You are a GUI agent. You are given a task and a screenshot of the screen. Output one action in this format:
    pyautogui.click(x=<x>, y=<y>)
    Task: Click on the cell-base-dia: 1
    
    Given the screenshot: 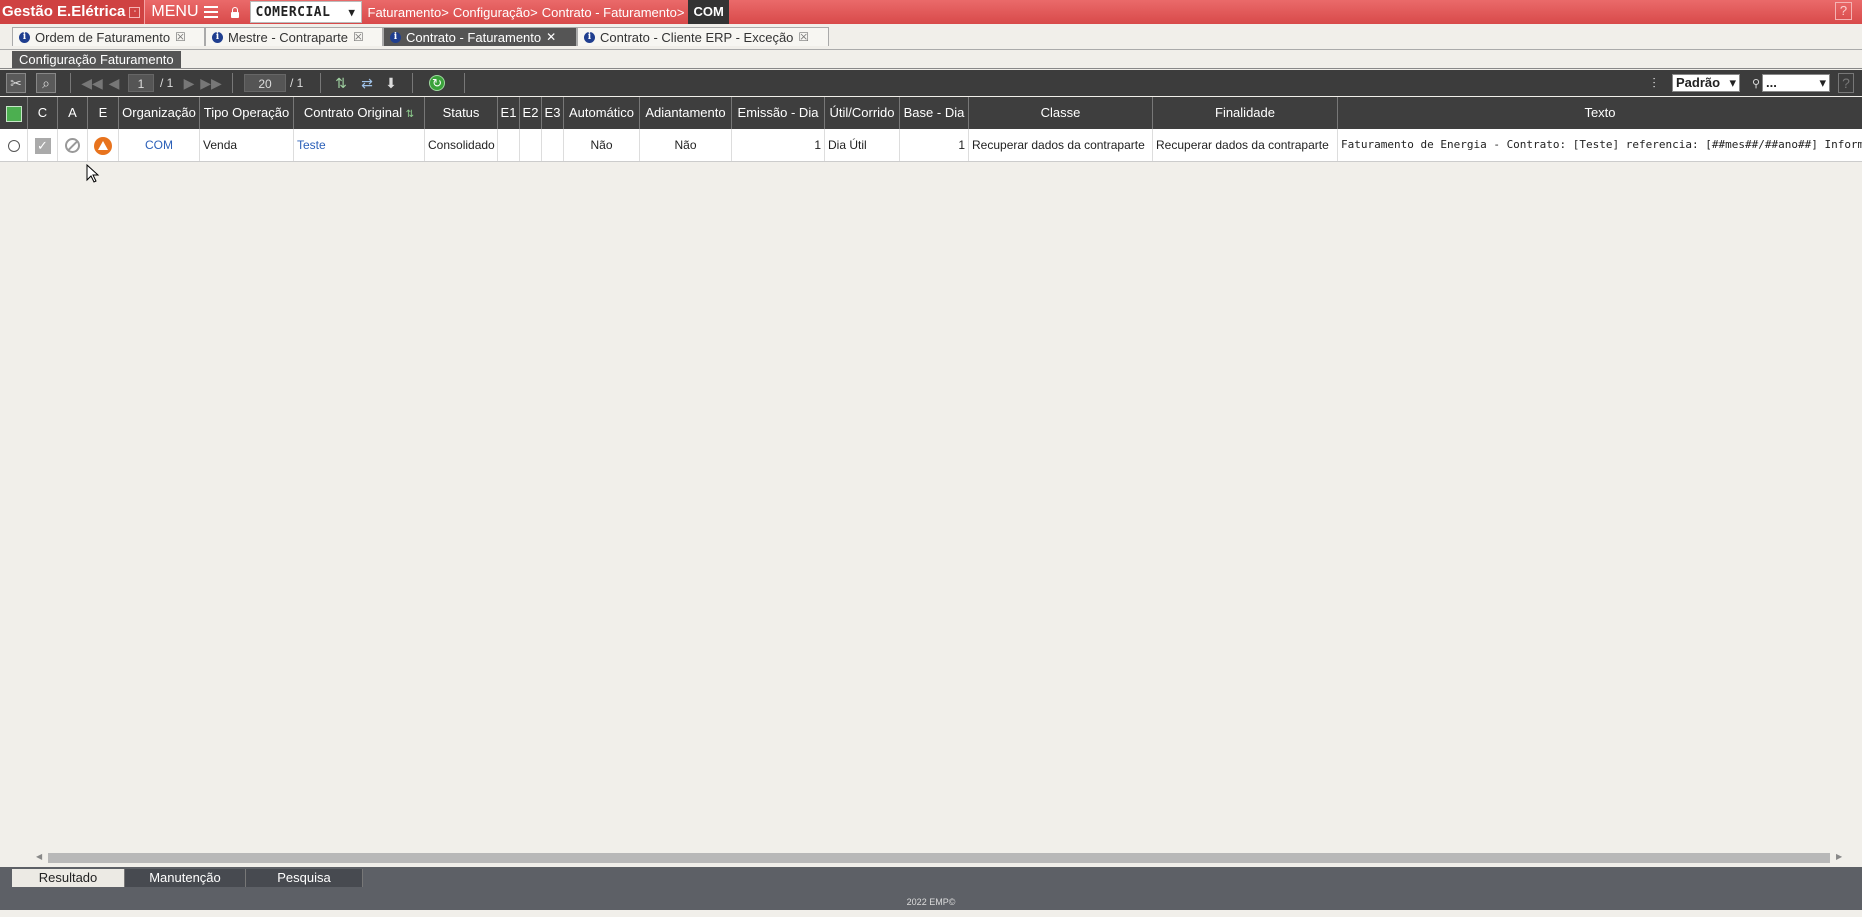 What is the action you would take?
    pyautogui.click(x=934, y=145)
    